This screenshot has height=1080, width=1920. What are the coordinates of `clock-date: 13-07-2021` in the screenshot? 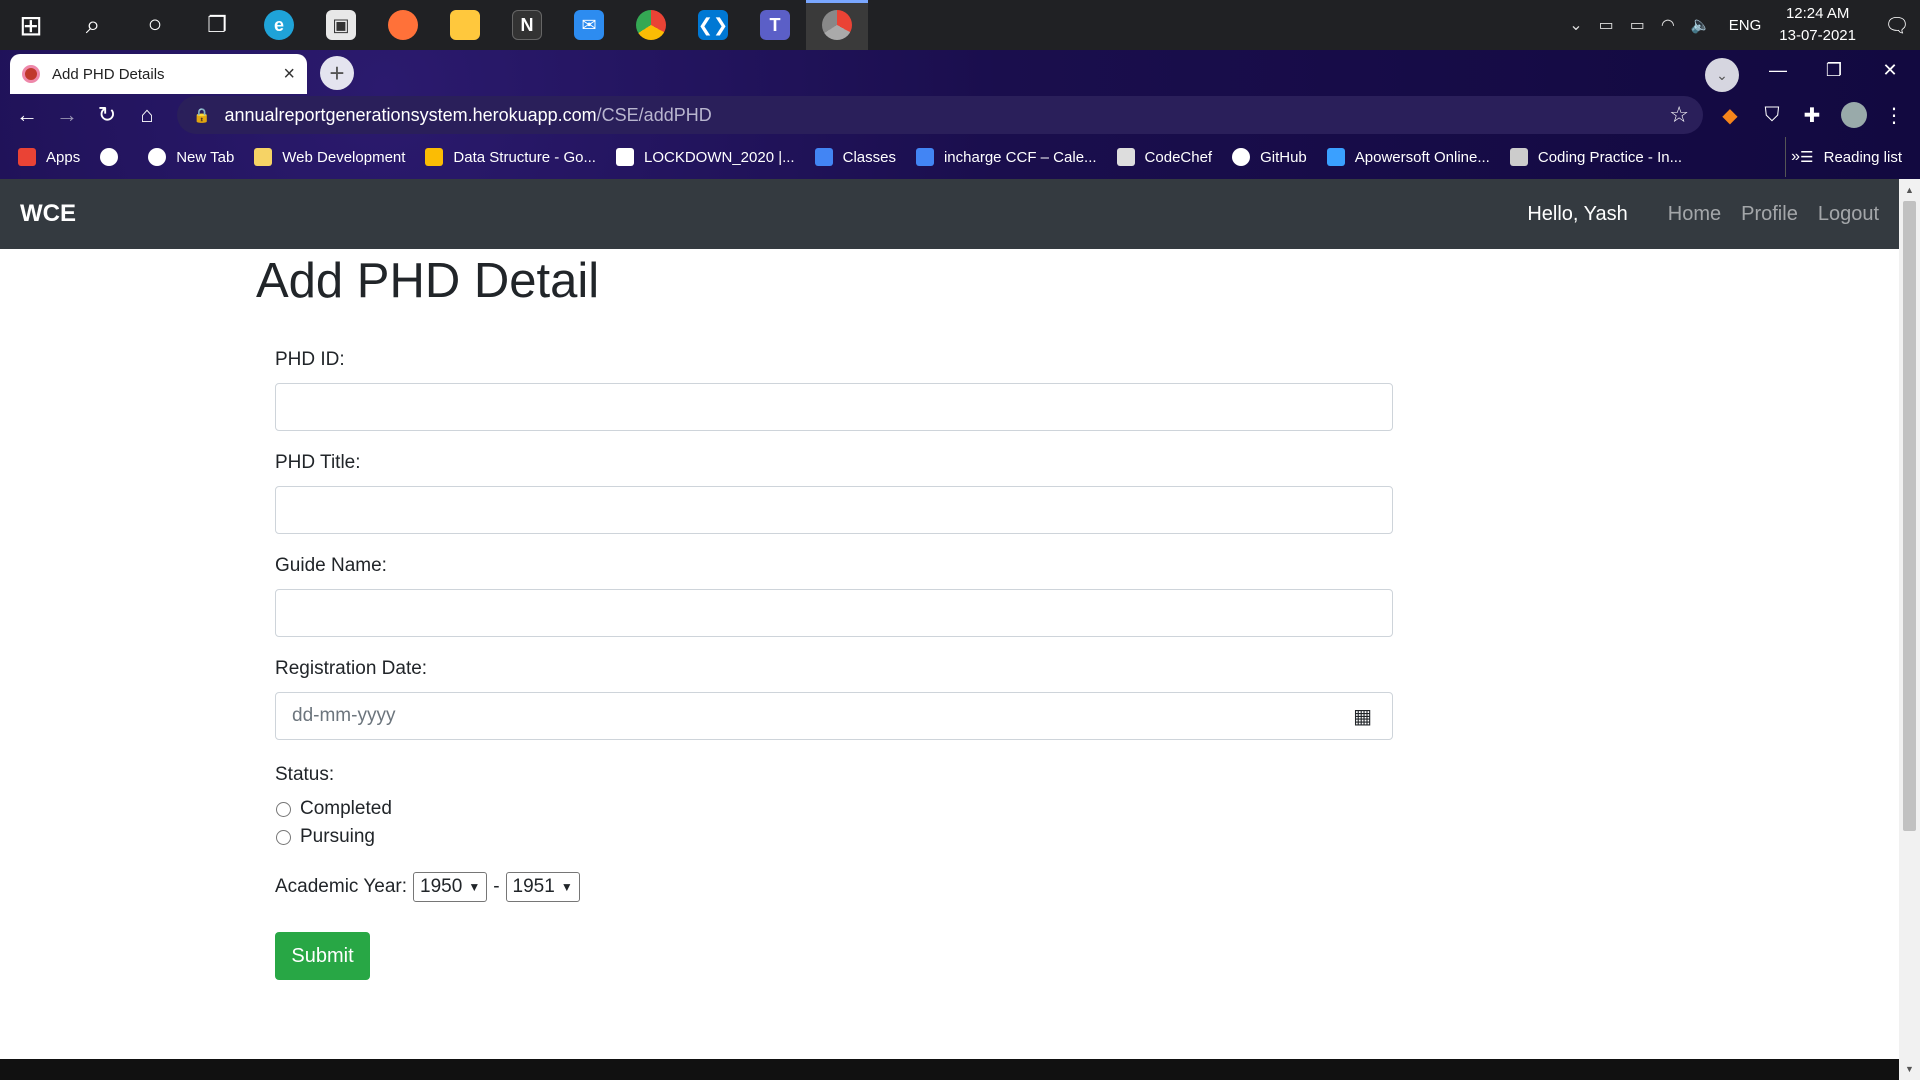 It's located at (1817, 35).